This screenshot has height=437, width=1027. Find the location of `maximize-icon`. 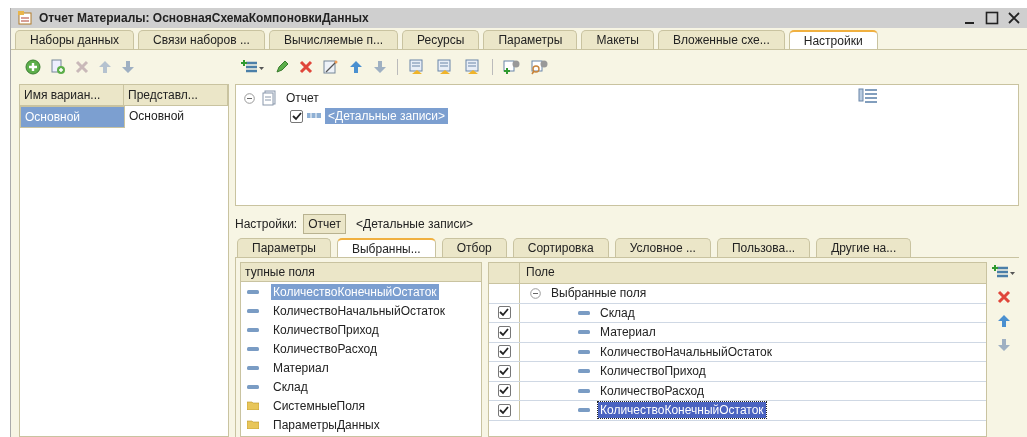

maximize-icon is located at coordinates (992, 18).